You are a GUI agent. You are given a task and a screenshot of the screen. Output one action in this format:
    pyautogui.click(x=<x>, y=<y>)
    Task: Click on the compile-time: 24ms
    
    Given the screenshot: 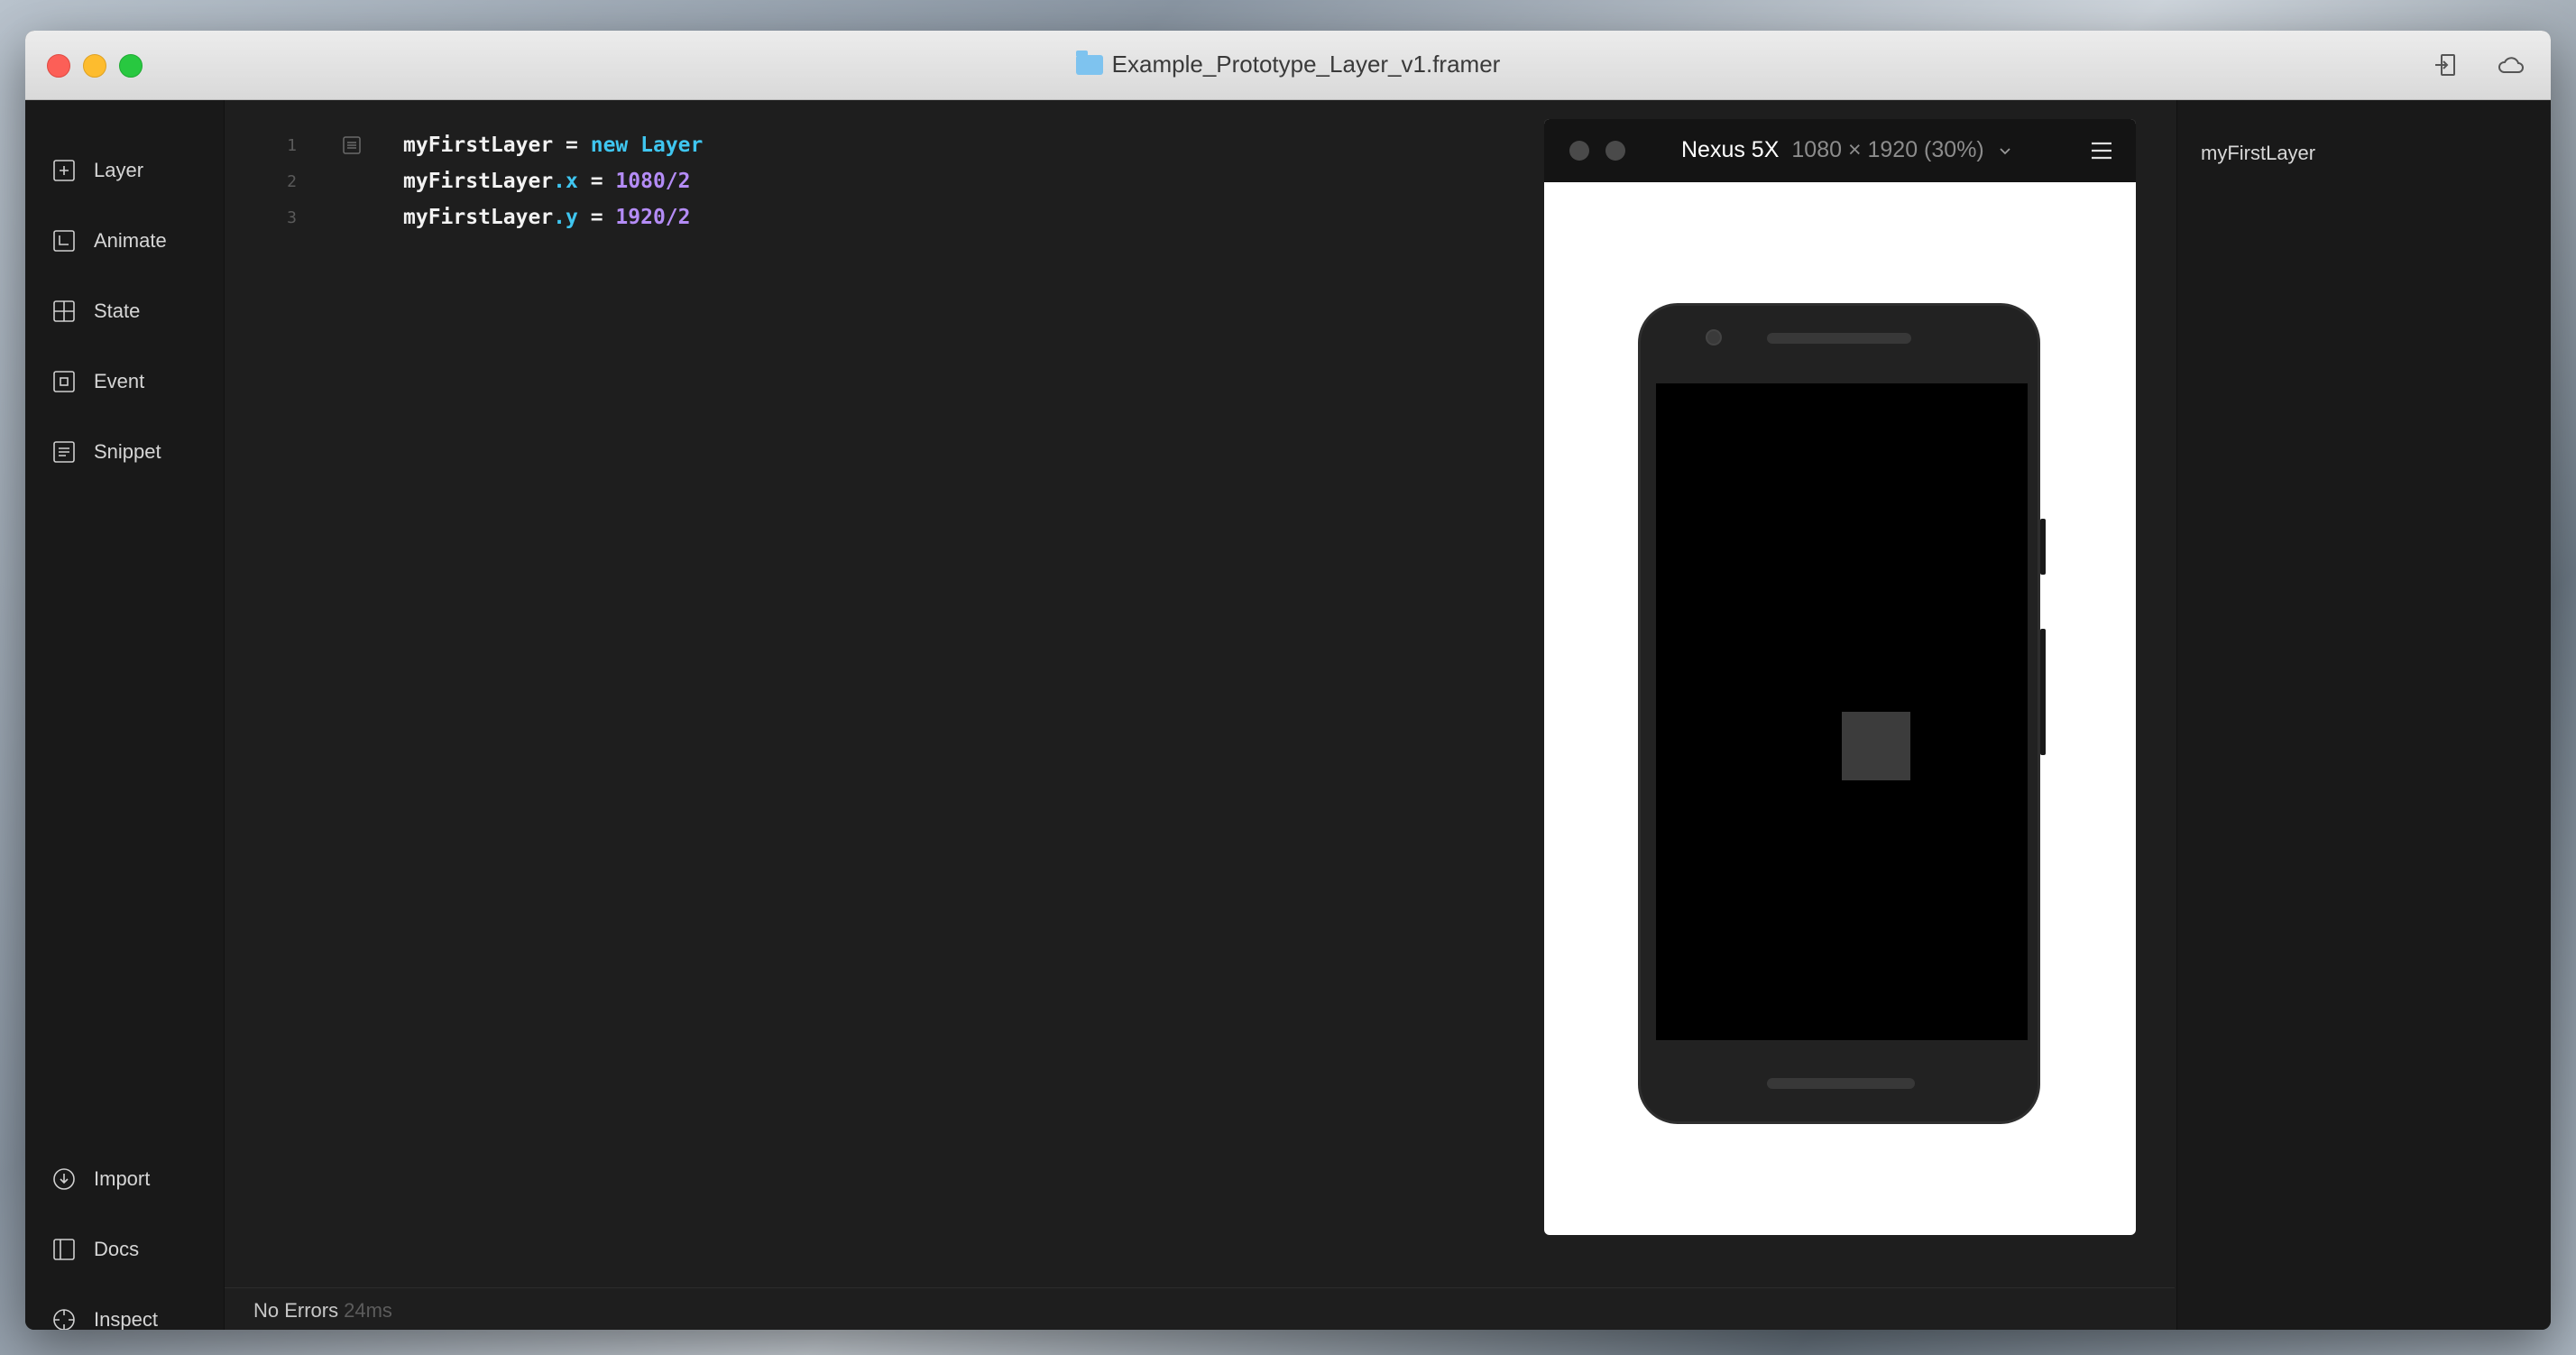 What is the action you would take?
    pyautogui.click(x=368, y=1310)
    